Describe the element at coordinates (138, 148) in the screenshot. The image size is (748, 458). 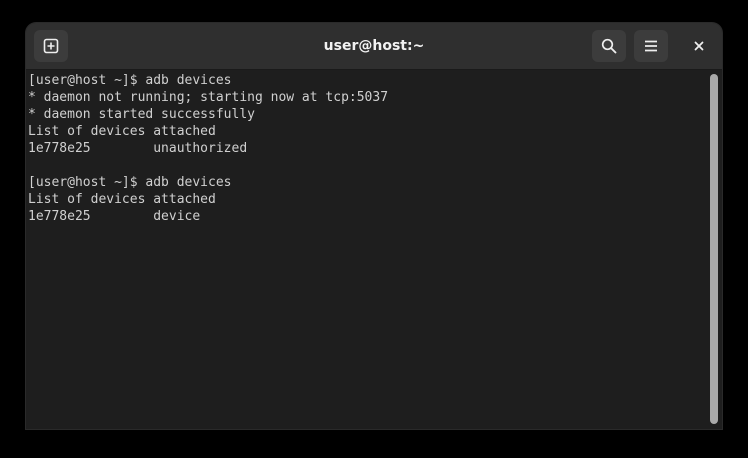
I see `terminal-line: 1e778e25 unauthorized` at that location.